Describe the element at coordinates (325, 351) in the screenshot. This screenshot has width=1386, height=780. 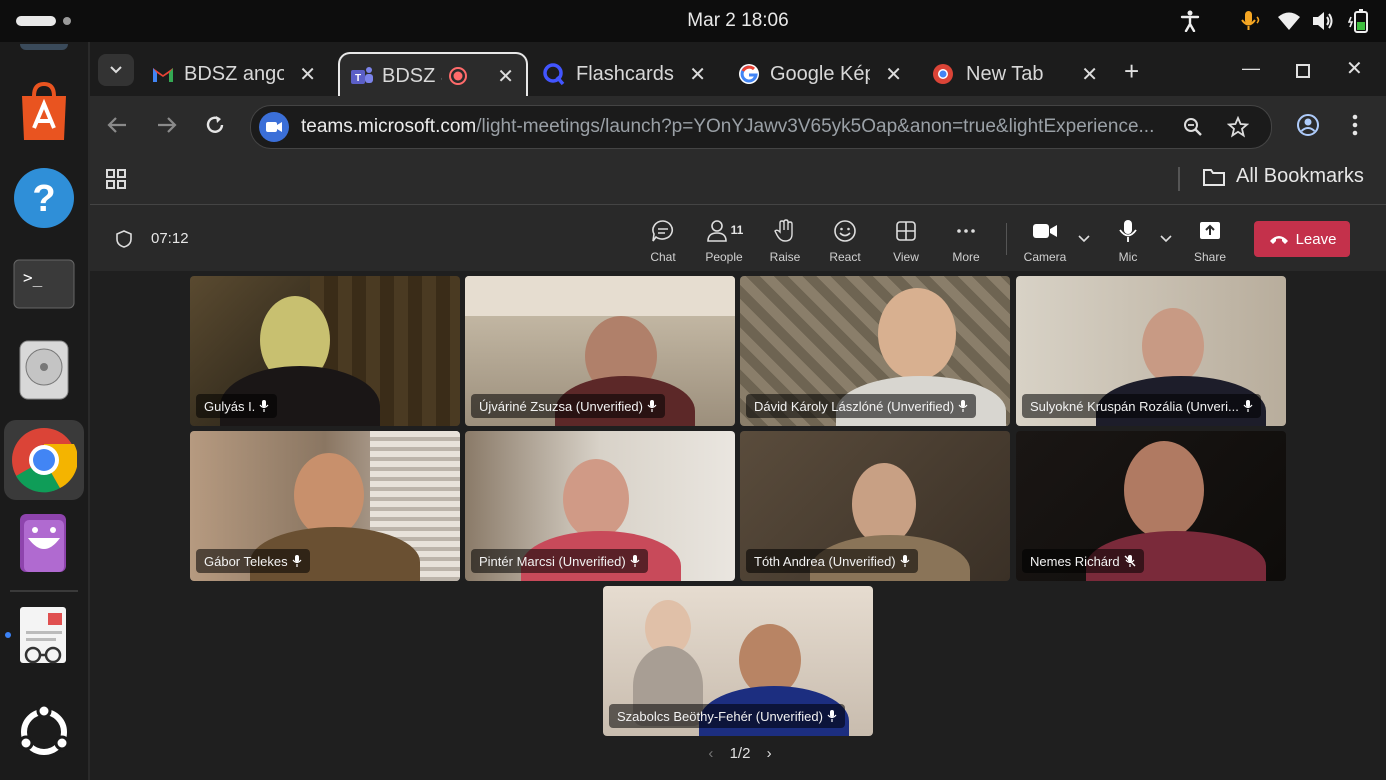
I see `participant-tile: Gulyás I.` at that location.